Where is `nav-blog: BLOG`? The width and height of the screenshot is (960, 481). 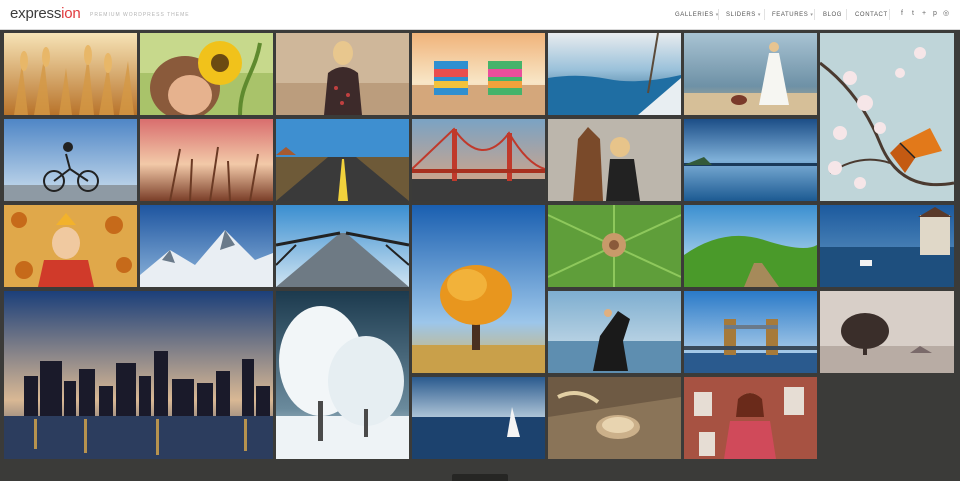
nav-blog: BLOG is located at coordinates (832, 15).